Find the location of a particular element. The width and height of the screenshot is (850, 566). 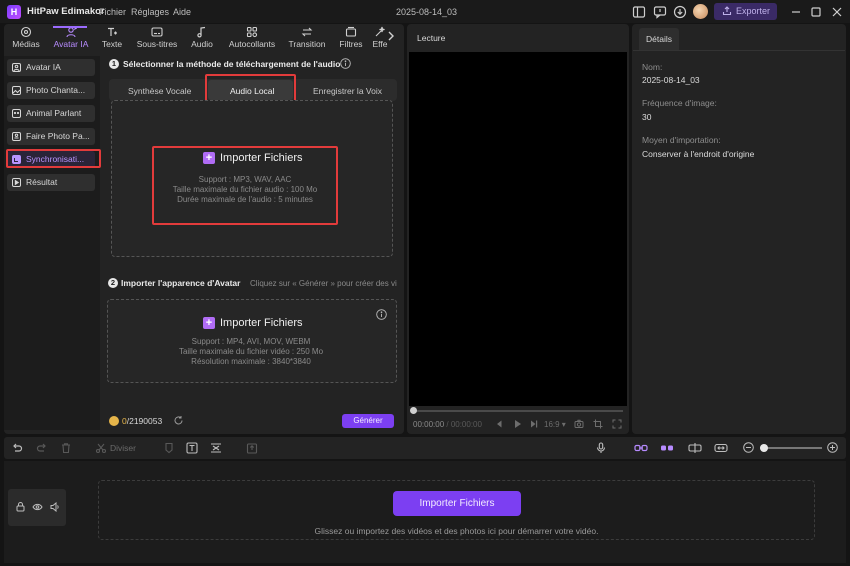

step-2-number: 2 is located at coordinates (113, 283).